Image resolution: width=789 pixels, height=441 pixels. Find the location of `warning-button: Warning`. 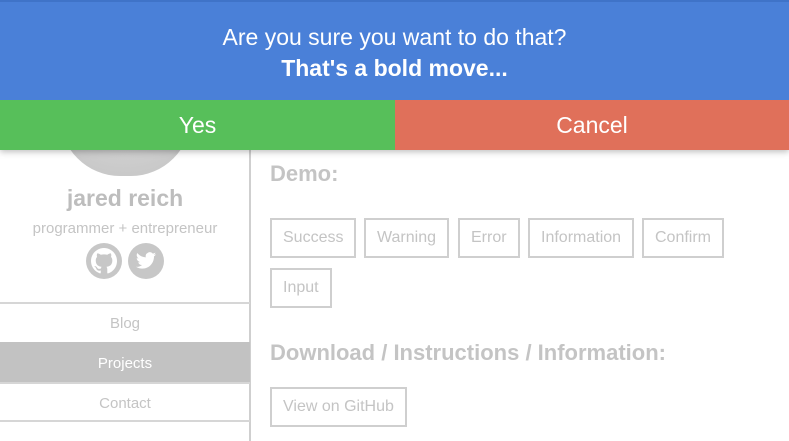

warning-button: Warning is located at coordinates (406, 238).